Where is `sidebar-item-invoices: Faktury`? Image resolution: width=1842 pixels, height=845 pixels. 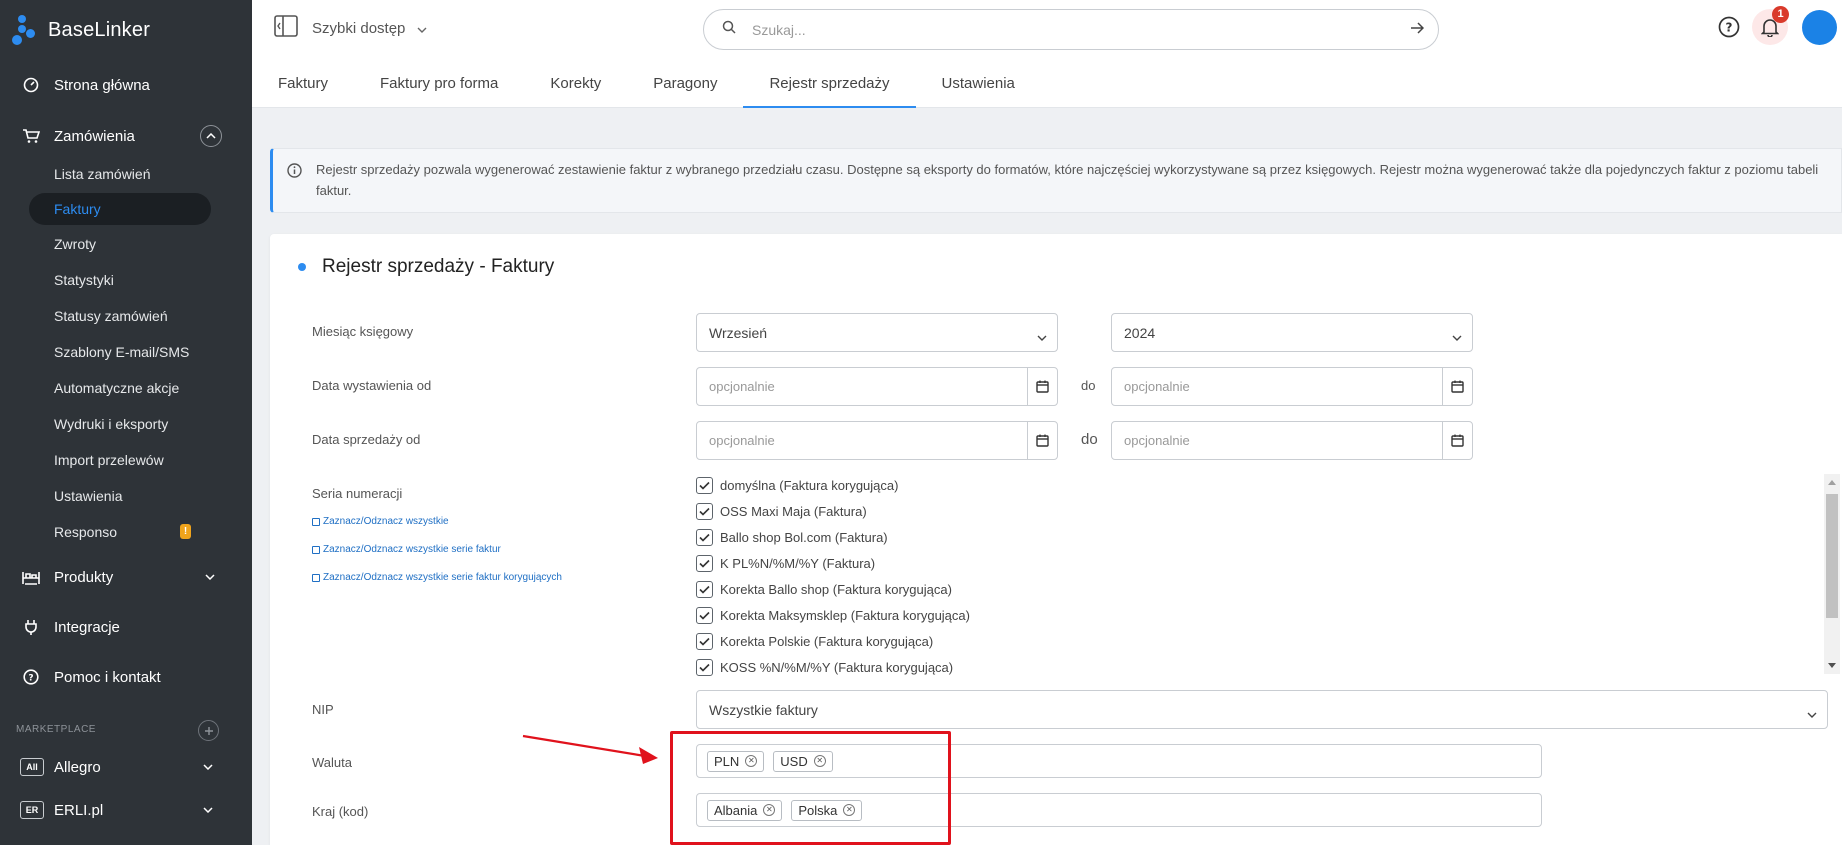 sidebar-item-invoices: Faktury is located at coordinates (120, 209).